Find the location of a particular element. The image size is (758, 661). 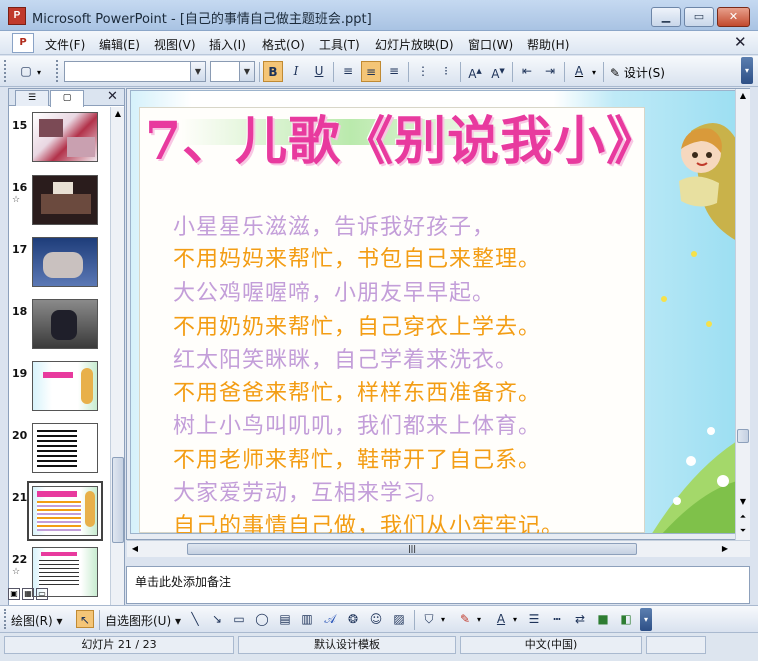

diagram-icon: ❂ is located at coordinates (353, 619).